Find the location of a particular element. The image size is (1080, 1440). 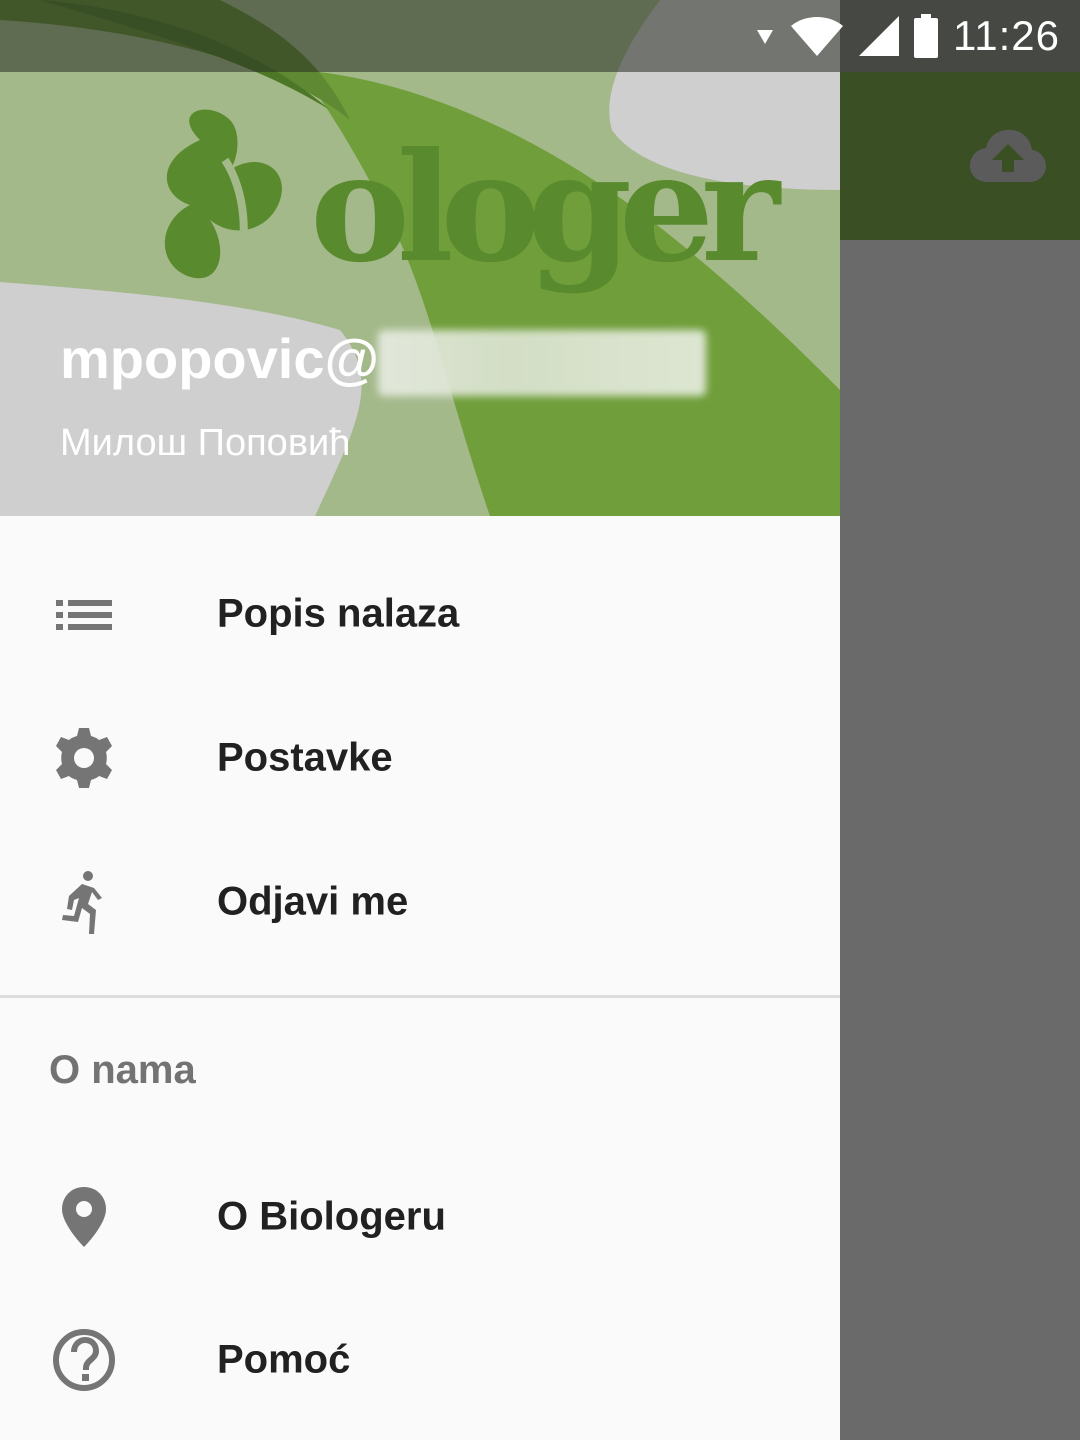

user-email: mpopovic@ is located at coordinates (220, 358).